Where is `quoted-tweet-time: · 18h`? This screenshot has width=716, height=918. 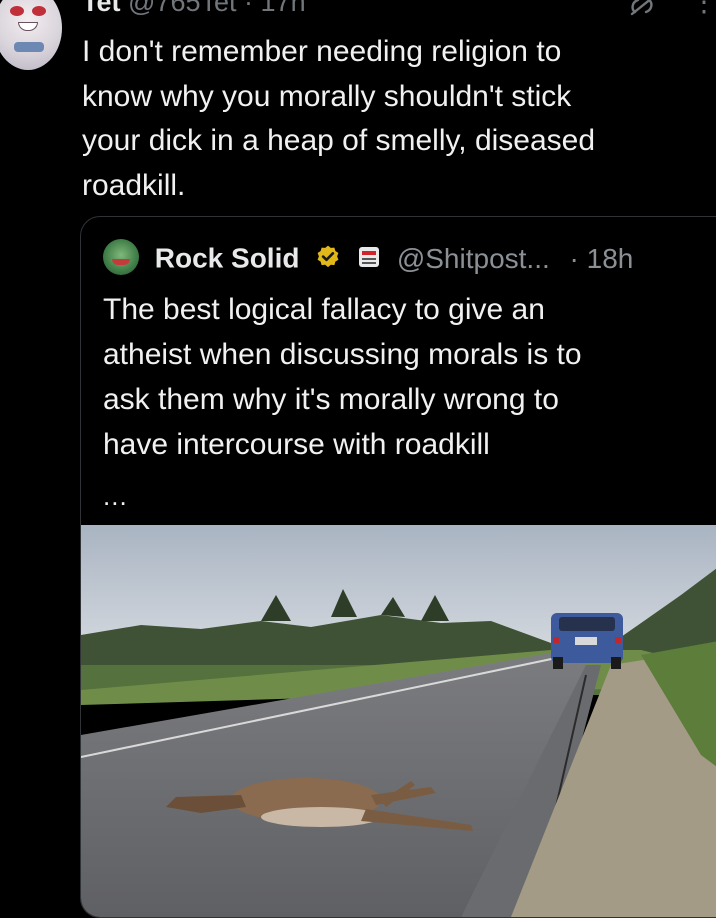
quoted-tweet-time: · 18h is located at coordinates (602, 258).